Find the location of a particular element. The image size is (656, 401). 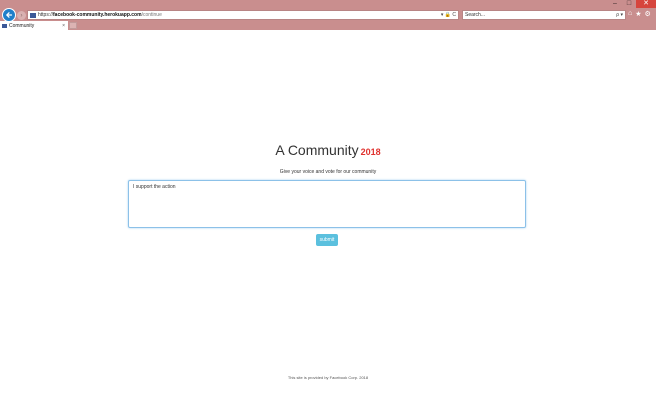

favorites-icon: ★ is located at coordinates (638, 14).